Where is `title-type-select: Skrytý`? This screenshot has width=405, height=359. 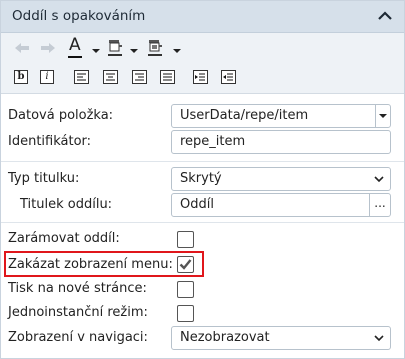
title-type-select: Skrytý is located at coordinates (281, 179).